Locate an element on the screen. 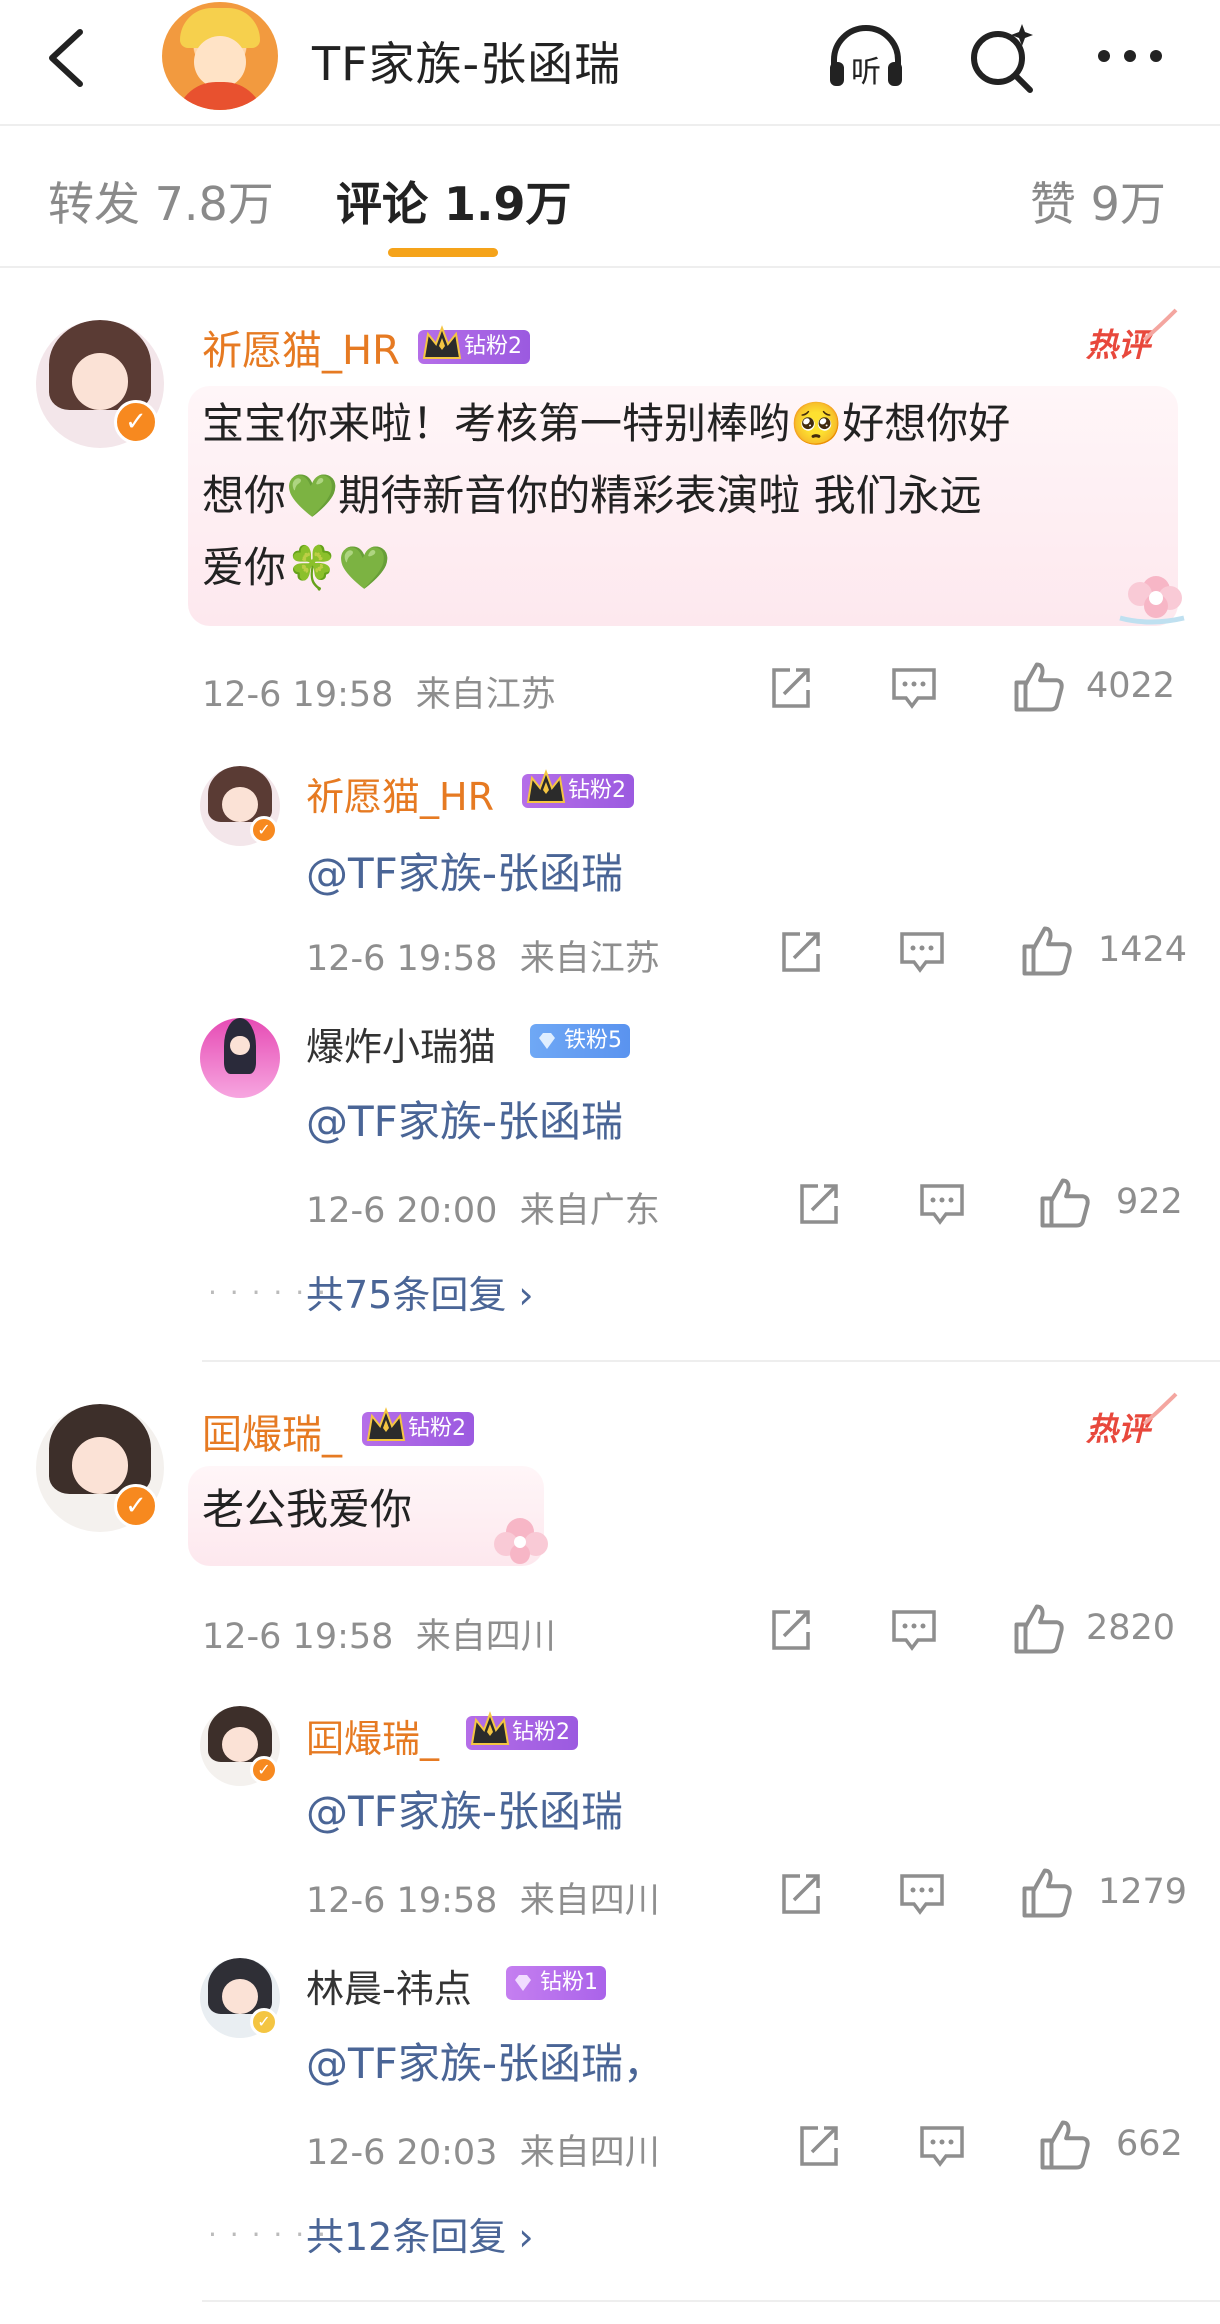 This screenshot has width=1220, height=2324. comment-text: 老公我爱你 is located at coordinates (307, 1510).